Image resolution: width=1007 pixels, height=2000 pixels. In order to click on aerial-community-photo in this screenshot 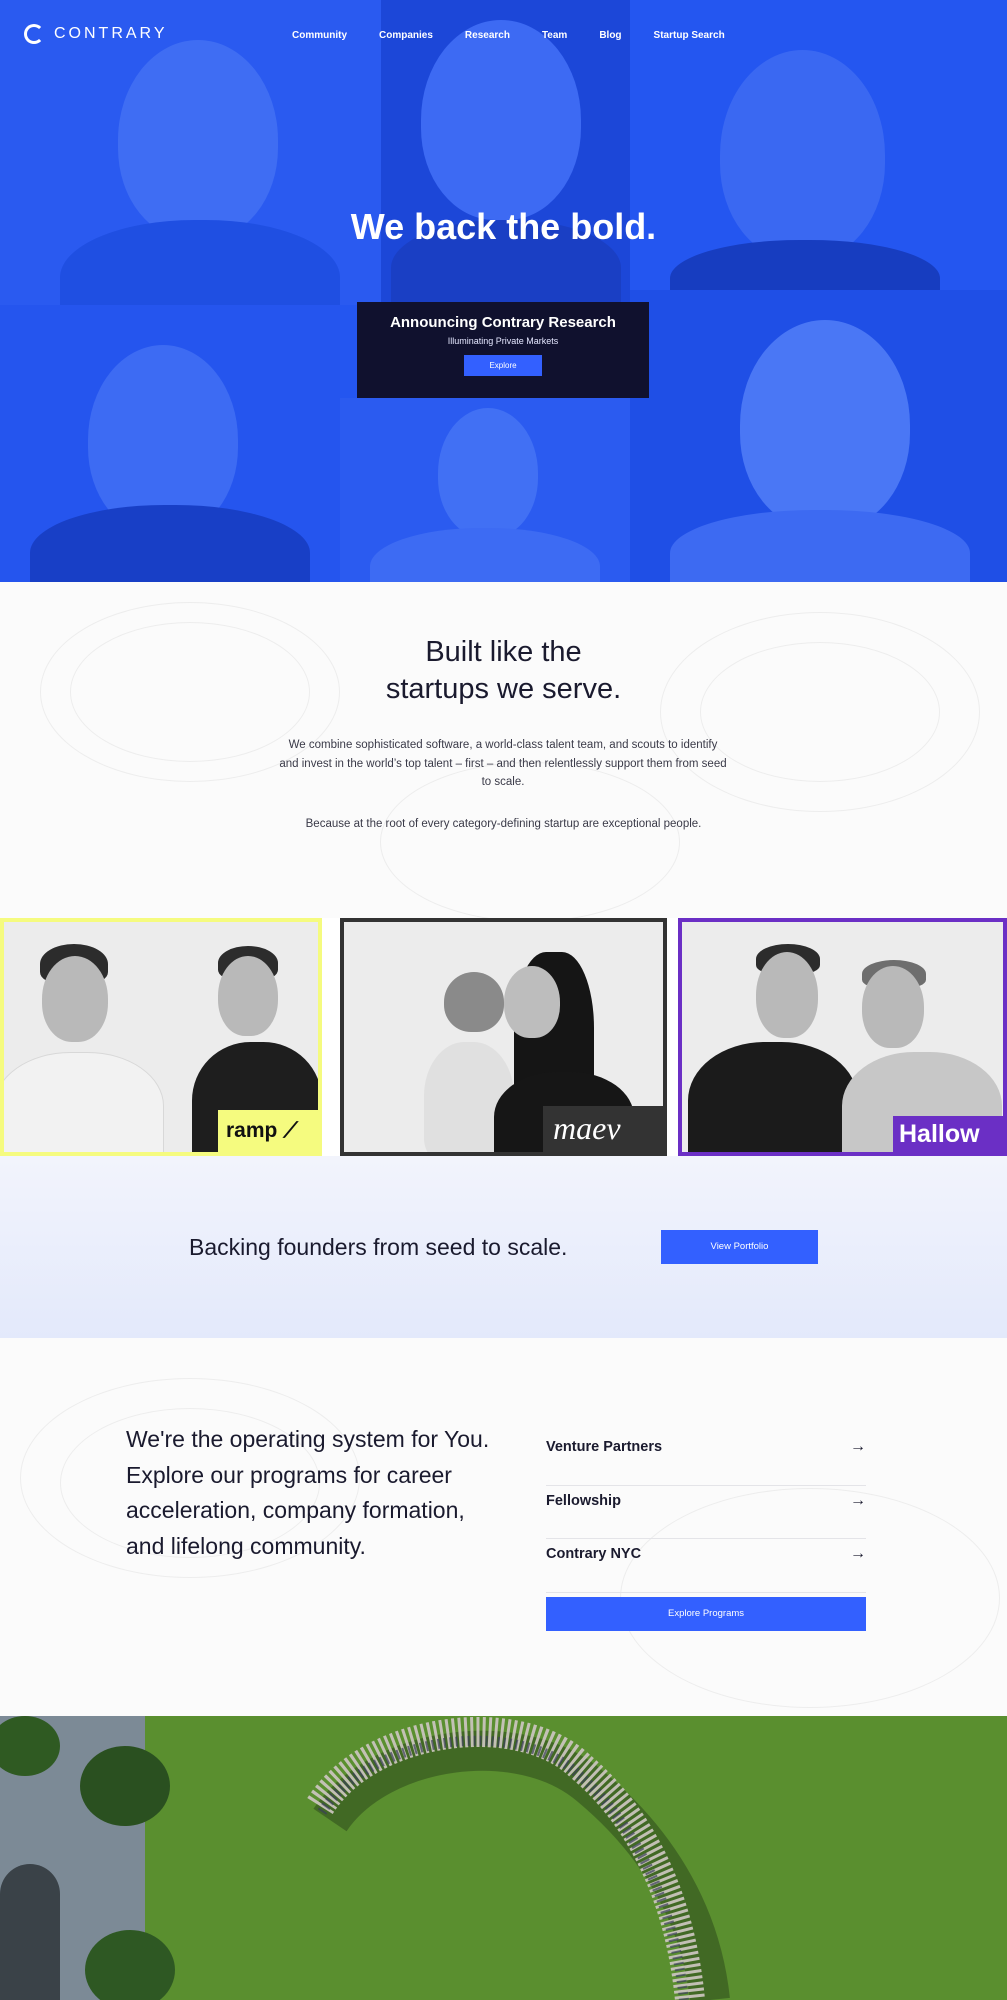, I will do `click(503, 1858)`.